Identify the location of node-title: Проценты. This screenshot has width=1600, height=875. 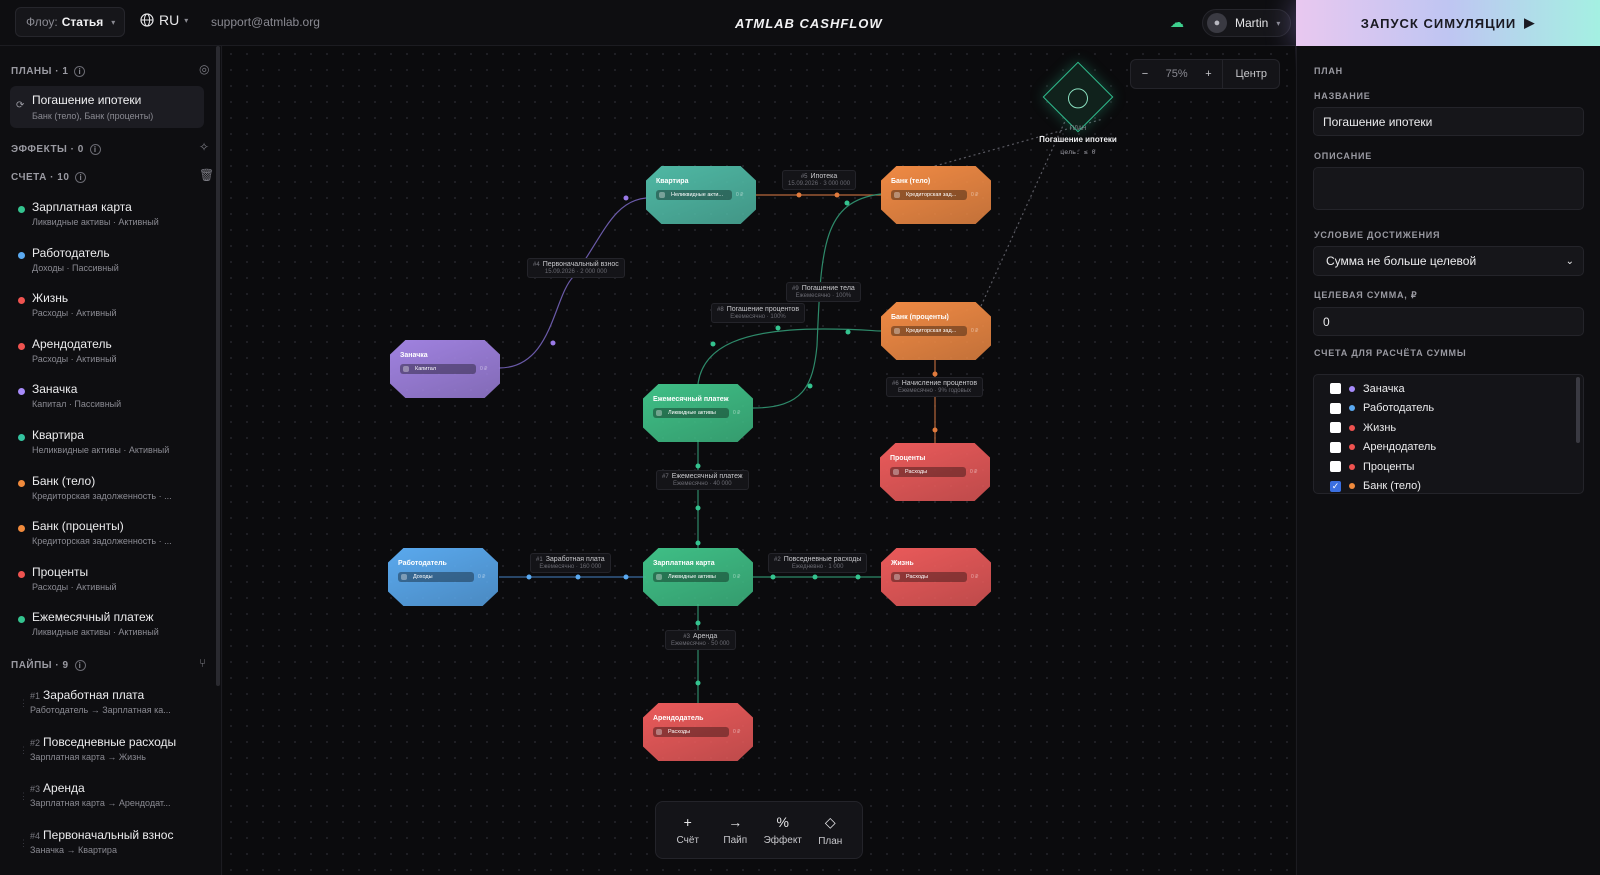
(908, 458).